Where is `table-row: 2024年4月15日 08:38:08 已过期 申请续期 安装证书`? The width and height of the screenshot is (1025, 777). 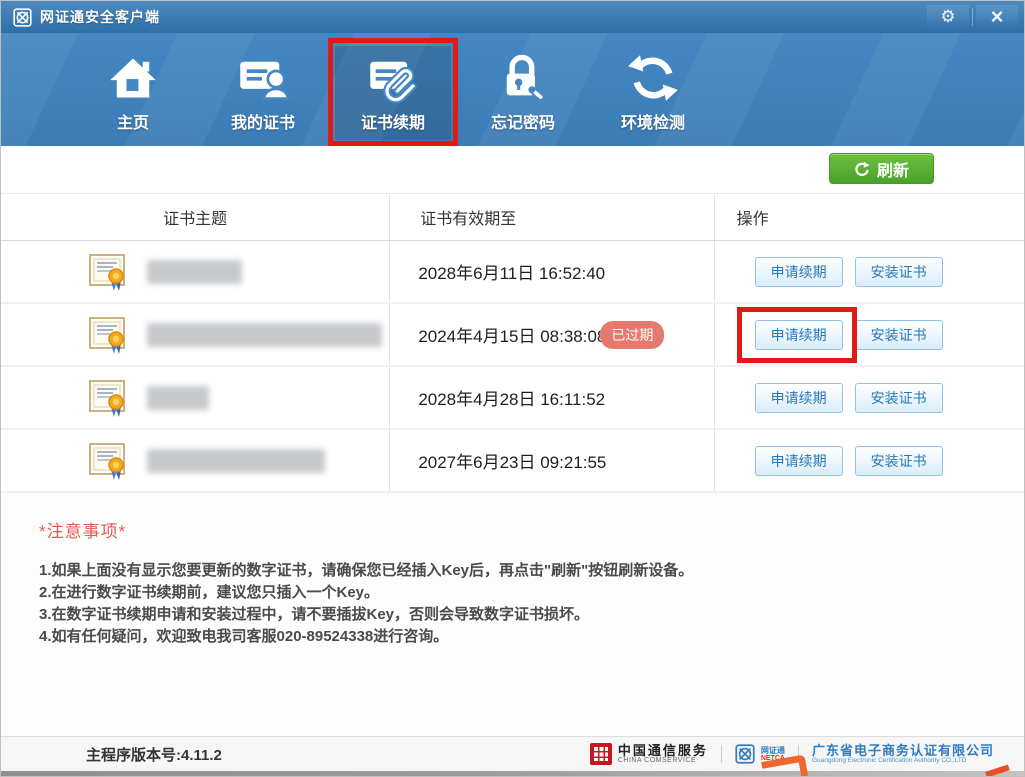 table-row: 2024年4月15日 08:38:08 已过期 申请续期 安装证书 is located at coordinates (512, 335).